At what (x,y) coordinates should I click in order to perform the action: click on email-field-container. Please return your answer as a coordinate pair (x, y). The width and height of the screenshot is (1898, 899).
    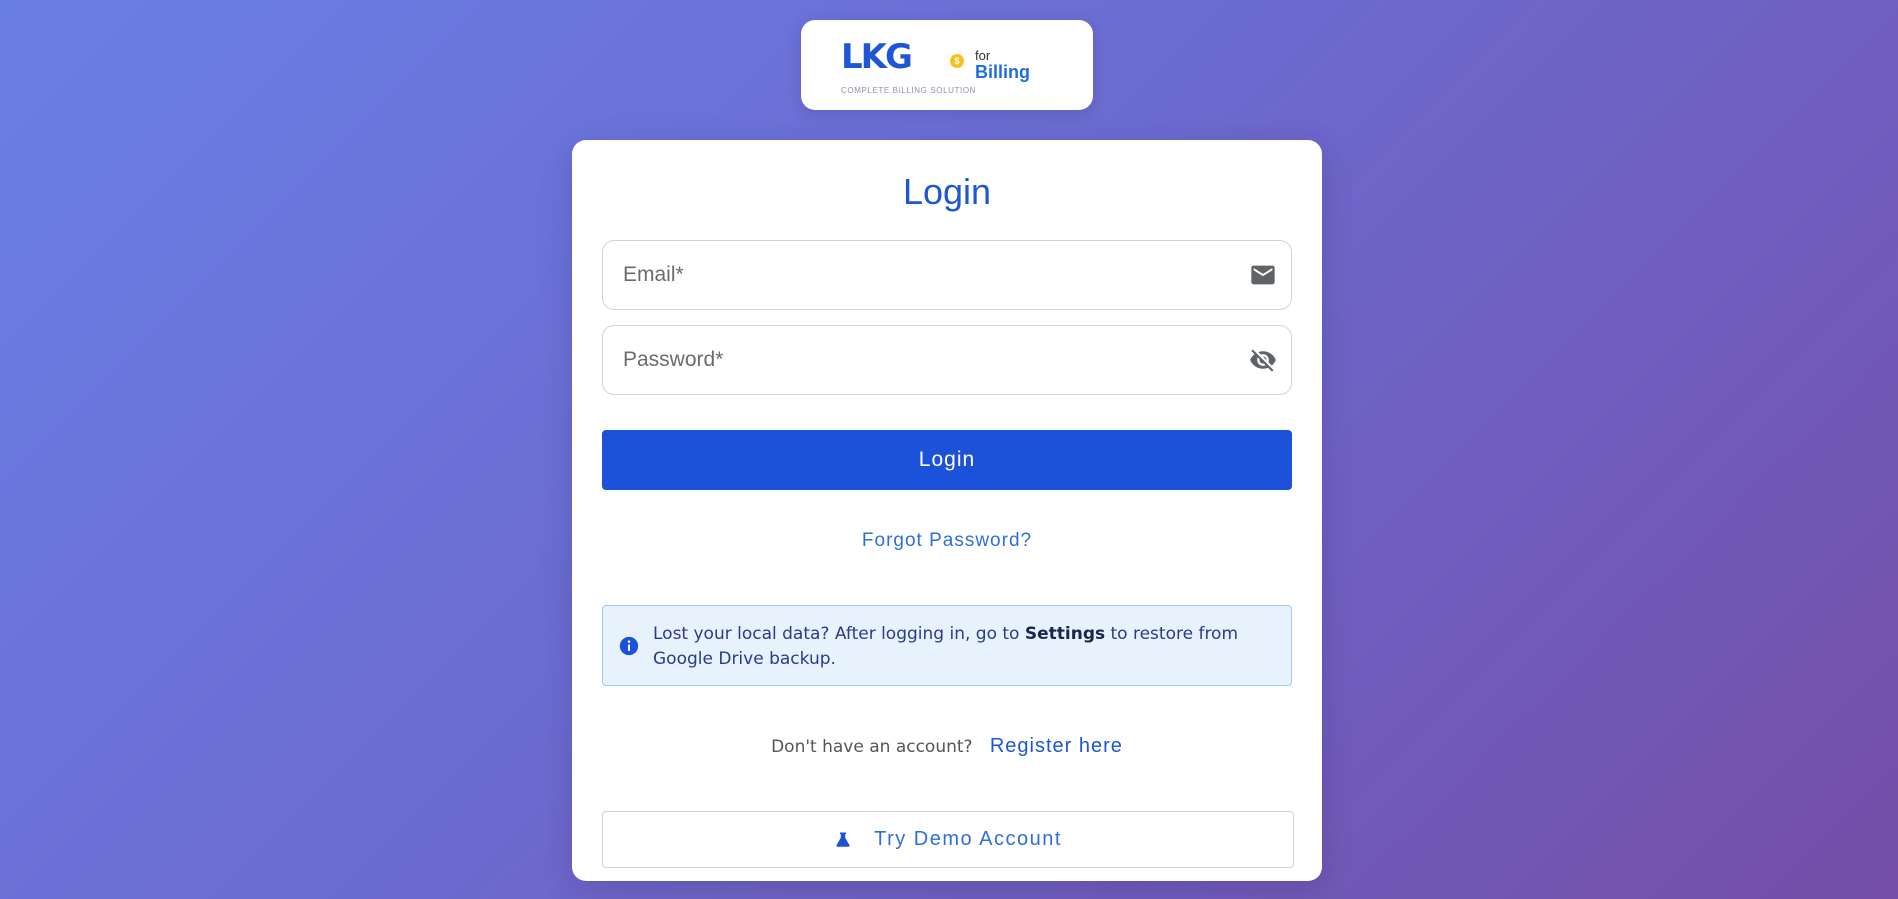
    Looking at the image, I should click on (947, 275).